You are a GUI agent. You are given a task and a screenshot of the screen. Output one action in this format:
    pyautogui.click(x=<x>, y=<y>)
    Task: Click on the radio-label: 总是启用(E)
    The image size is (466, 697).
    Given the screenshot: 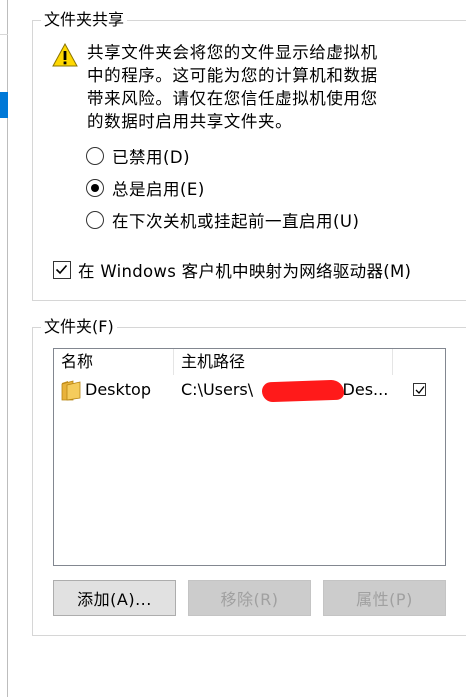 What is the action you would take?
    pyautogui.click(x=158, y=189)
    